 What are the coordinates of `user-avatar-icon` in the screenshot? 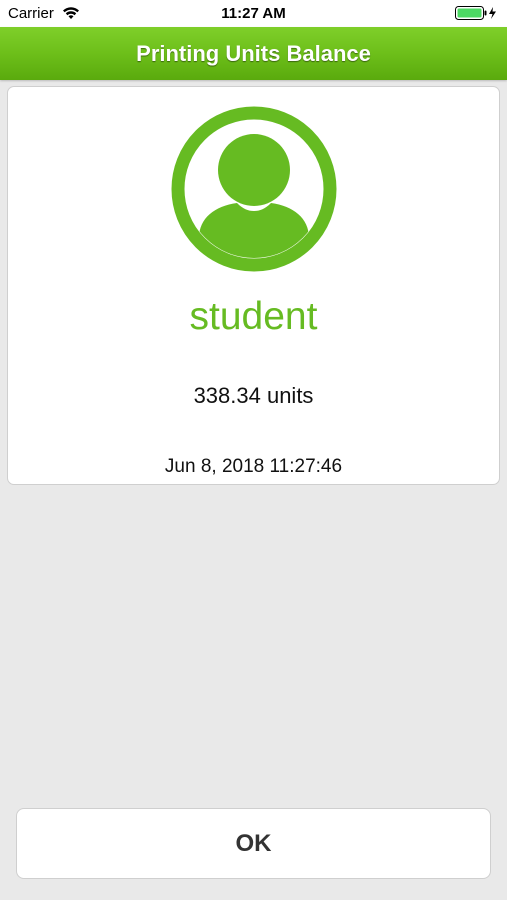 It's located at (254, 189).